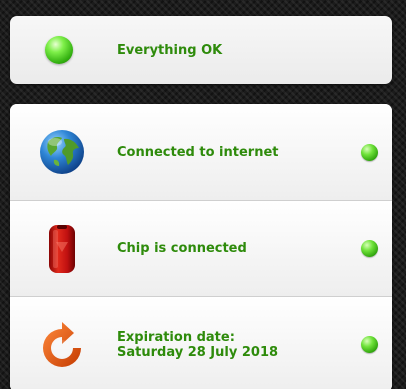  Describe the element at coordinates (62, 345) in the screenshot. I see `refresh-icon` at that location.